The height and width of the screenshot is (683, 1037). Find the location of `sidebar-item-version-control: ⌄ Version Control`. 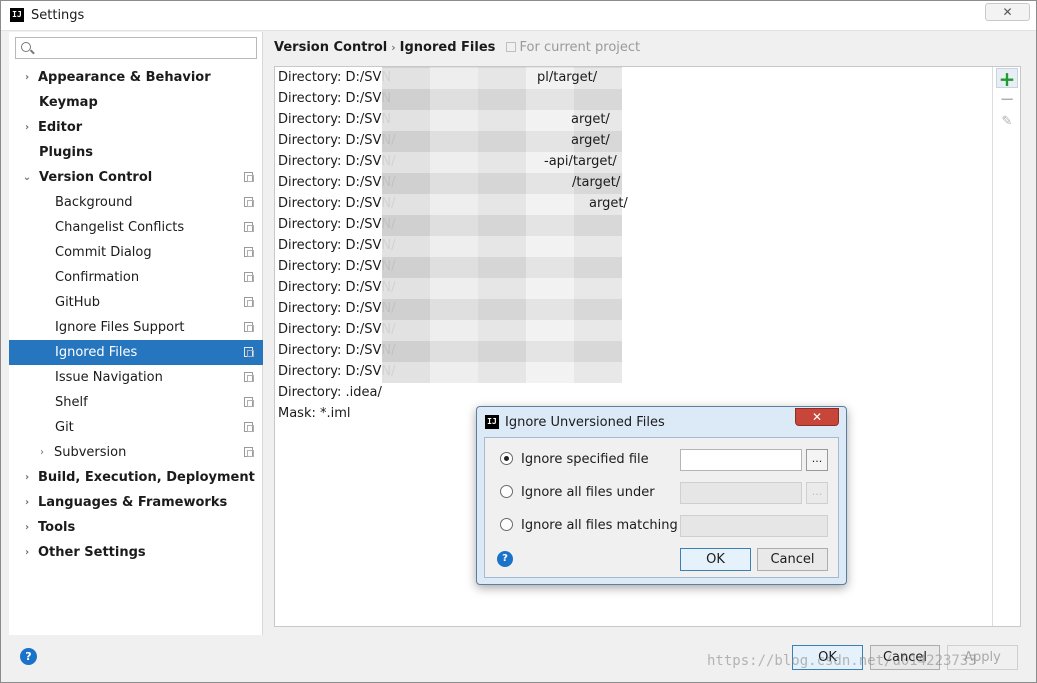

sidebar-item-version-control: ⌄ Version Control is located at coordinates (136, 177).